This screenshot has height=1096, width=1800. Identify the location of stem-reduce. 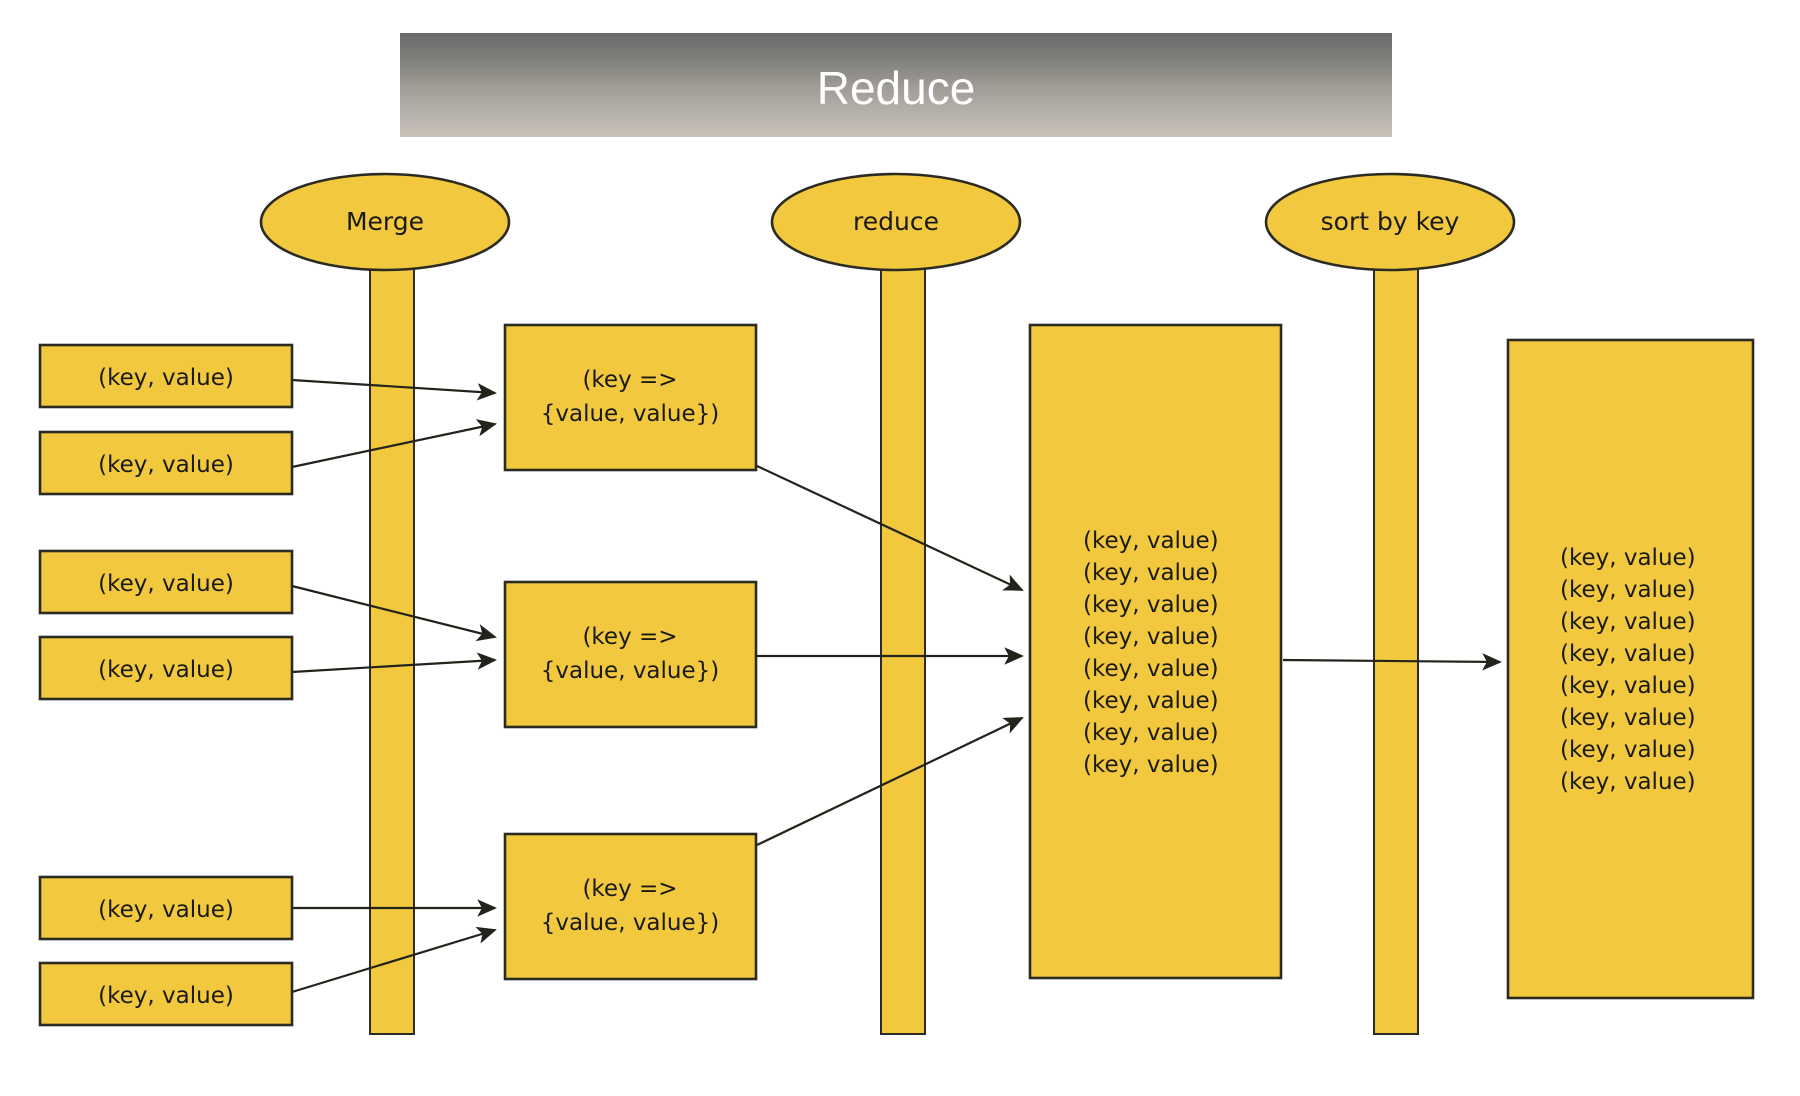
(903, 628).